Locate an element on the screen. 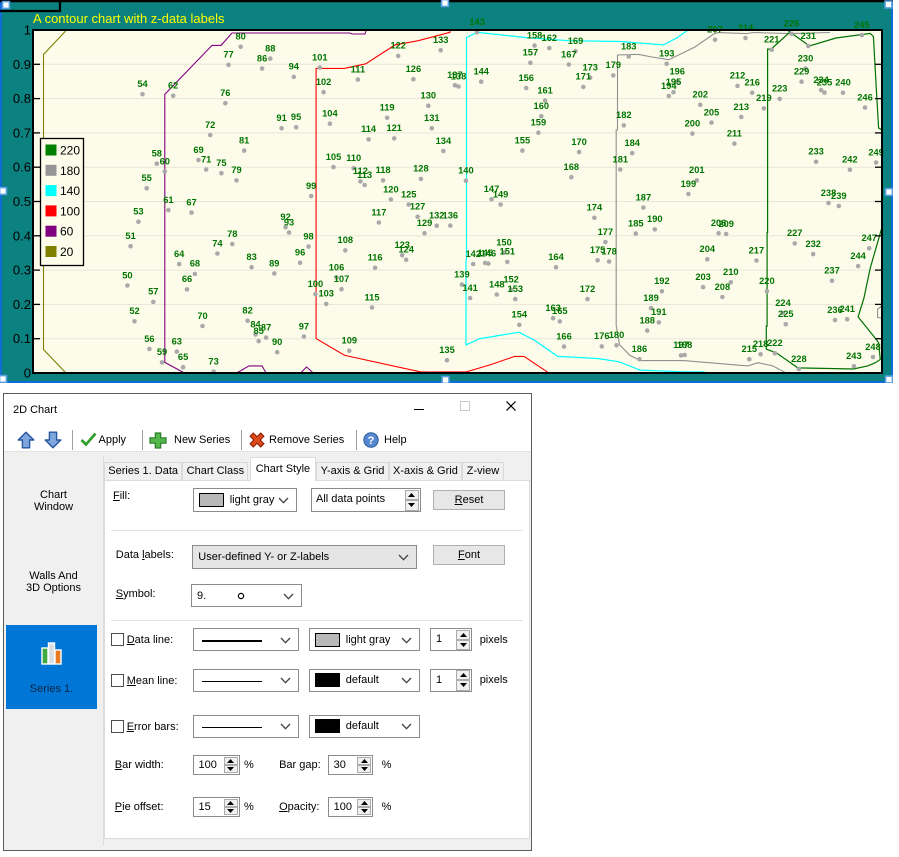 Image resolution: width=899 pixels, height=857 pixels. svg-text: 167 is located at coordinates (569, 54).